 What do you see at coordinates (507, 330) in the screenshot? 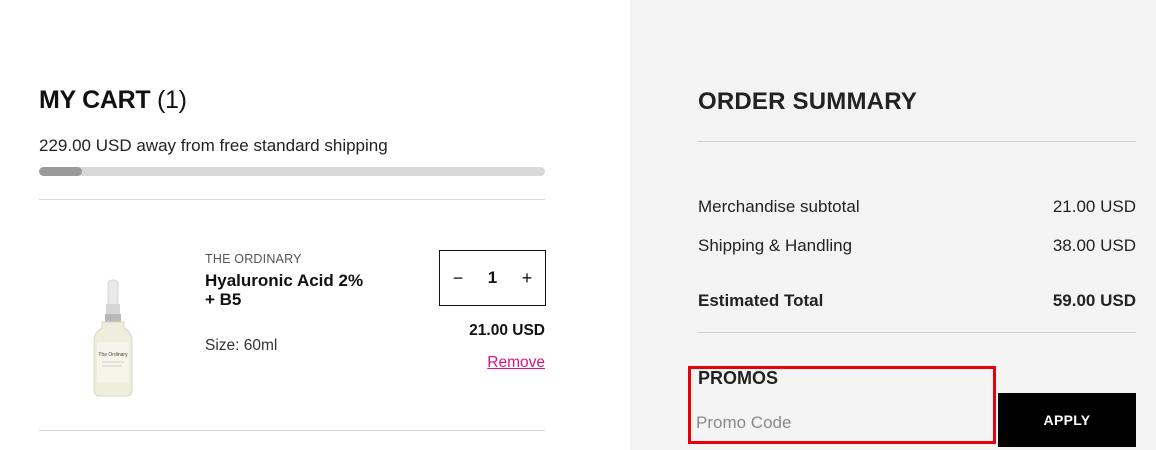
I see `item-price: 21.00 USD` at bounding box center [507, 330].